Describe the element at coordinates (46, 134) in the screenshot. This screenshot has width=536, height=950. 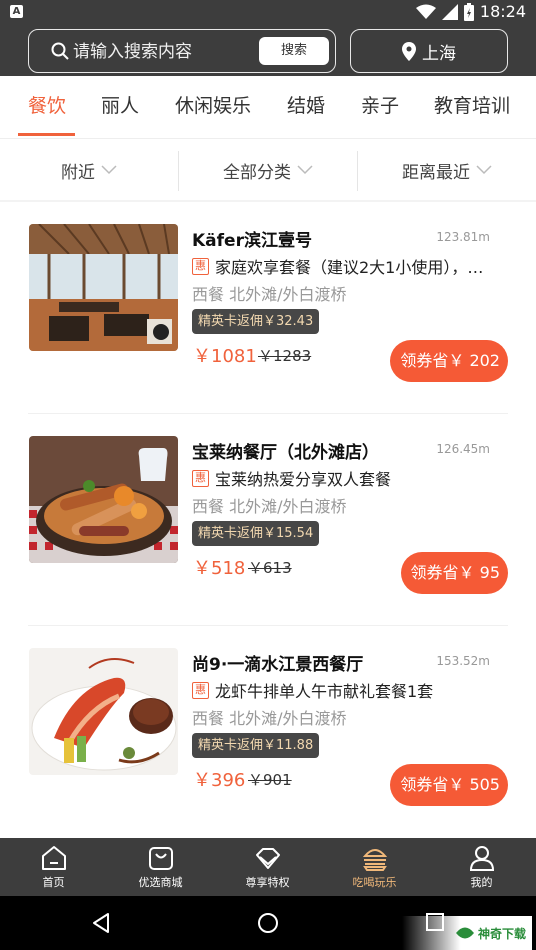
I see `active-tab-indicator` at that location.